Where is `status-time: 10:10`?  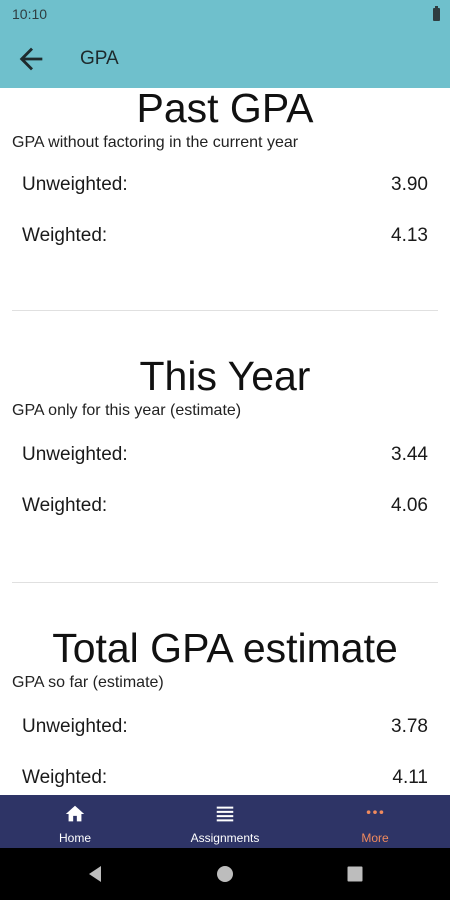 status-time: 10:10 is located at coordinates (30, 14).